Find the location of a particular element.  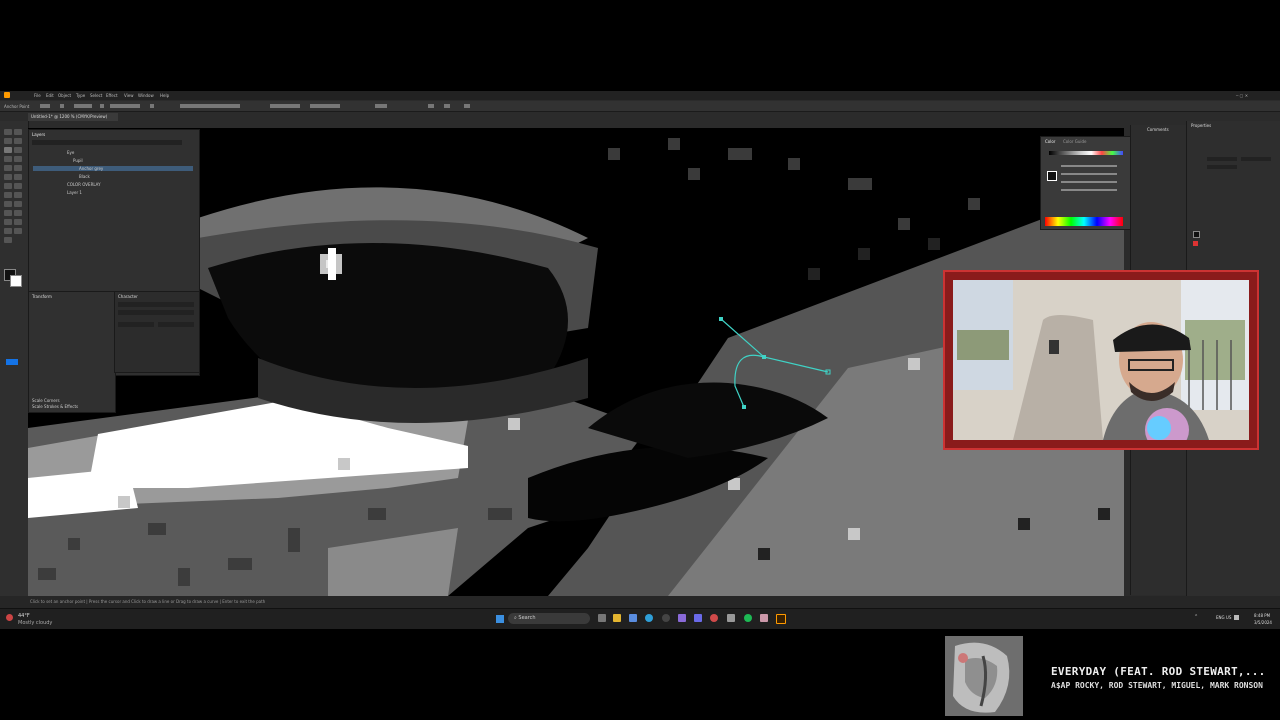

properties-tab: Properties is located at coordinates (1201, 125).